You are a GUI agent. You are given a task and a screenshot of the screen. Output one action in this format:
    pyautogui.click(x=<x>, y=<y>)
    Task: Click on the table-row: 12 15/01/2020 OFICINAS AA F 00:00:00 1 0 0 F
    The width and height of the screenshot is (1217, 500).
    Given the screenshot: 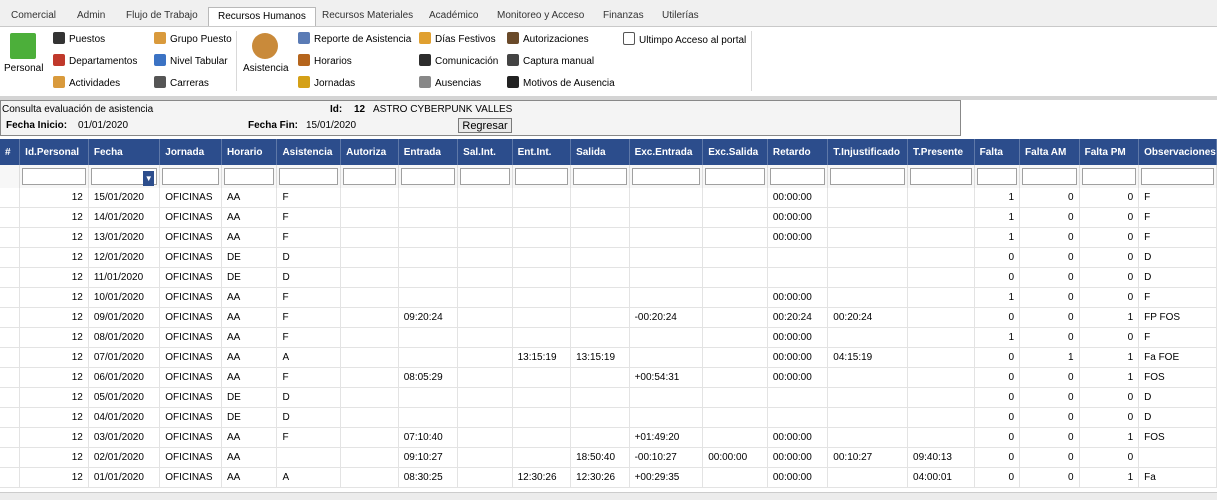 What is the action you would take?
    pyautogui.click(x=608, y=198)
    